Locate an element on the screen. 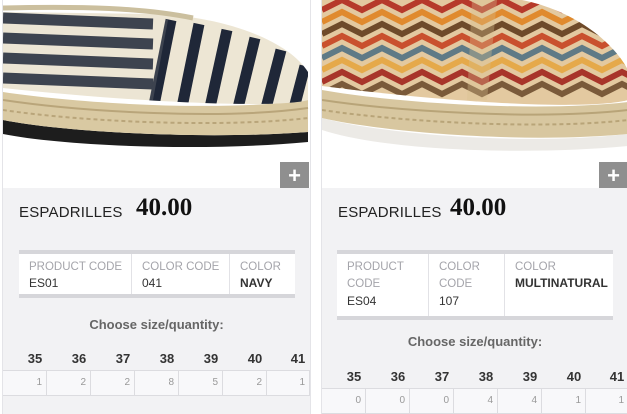 The width and height of the screenshot is (627, 414). color-code-value: 107 is located at coordinates (449, 301).